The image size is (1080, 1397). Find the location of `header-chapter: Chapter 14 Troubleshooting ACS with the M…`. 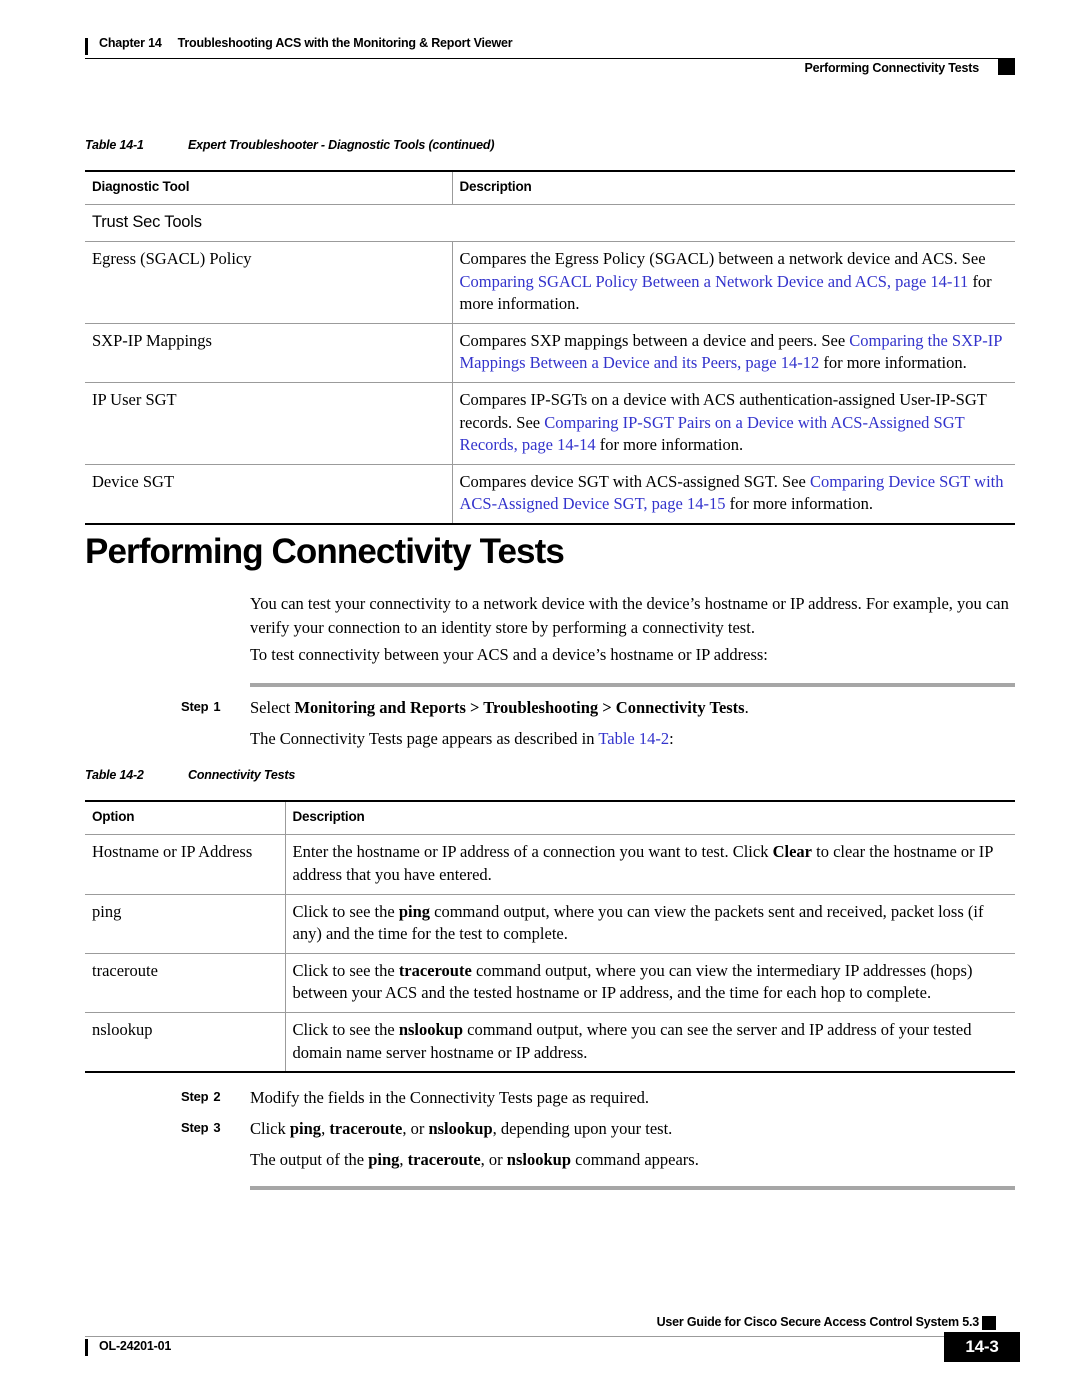

header-chapter: Chapter 14 Troubleshooting ACS with the M… is located at coordinates (306, 43).